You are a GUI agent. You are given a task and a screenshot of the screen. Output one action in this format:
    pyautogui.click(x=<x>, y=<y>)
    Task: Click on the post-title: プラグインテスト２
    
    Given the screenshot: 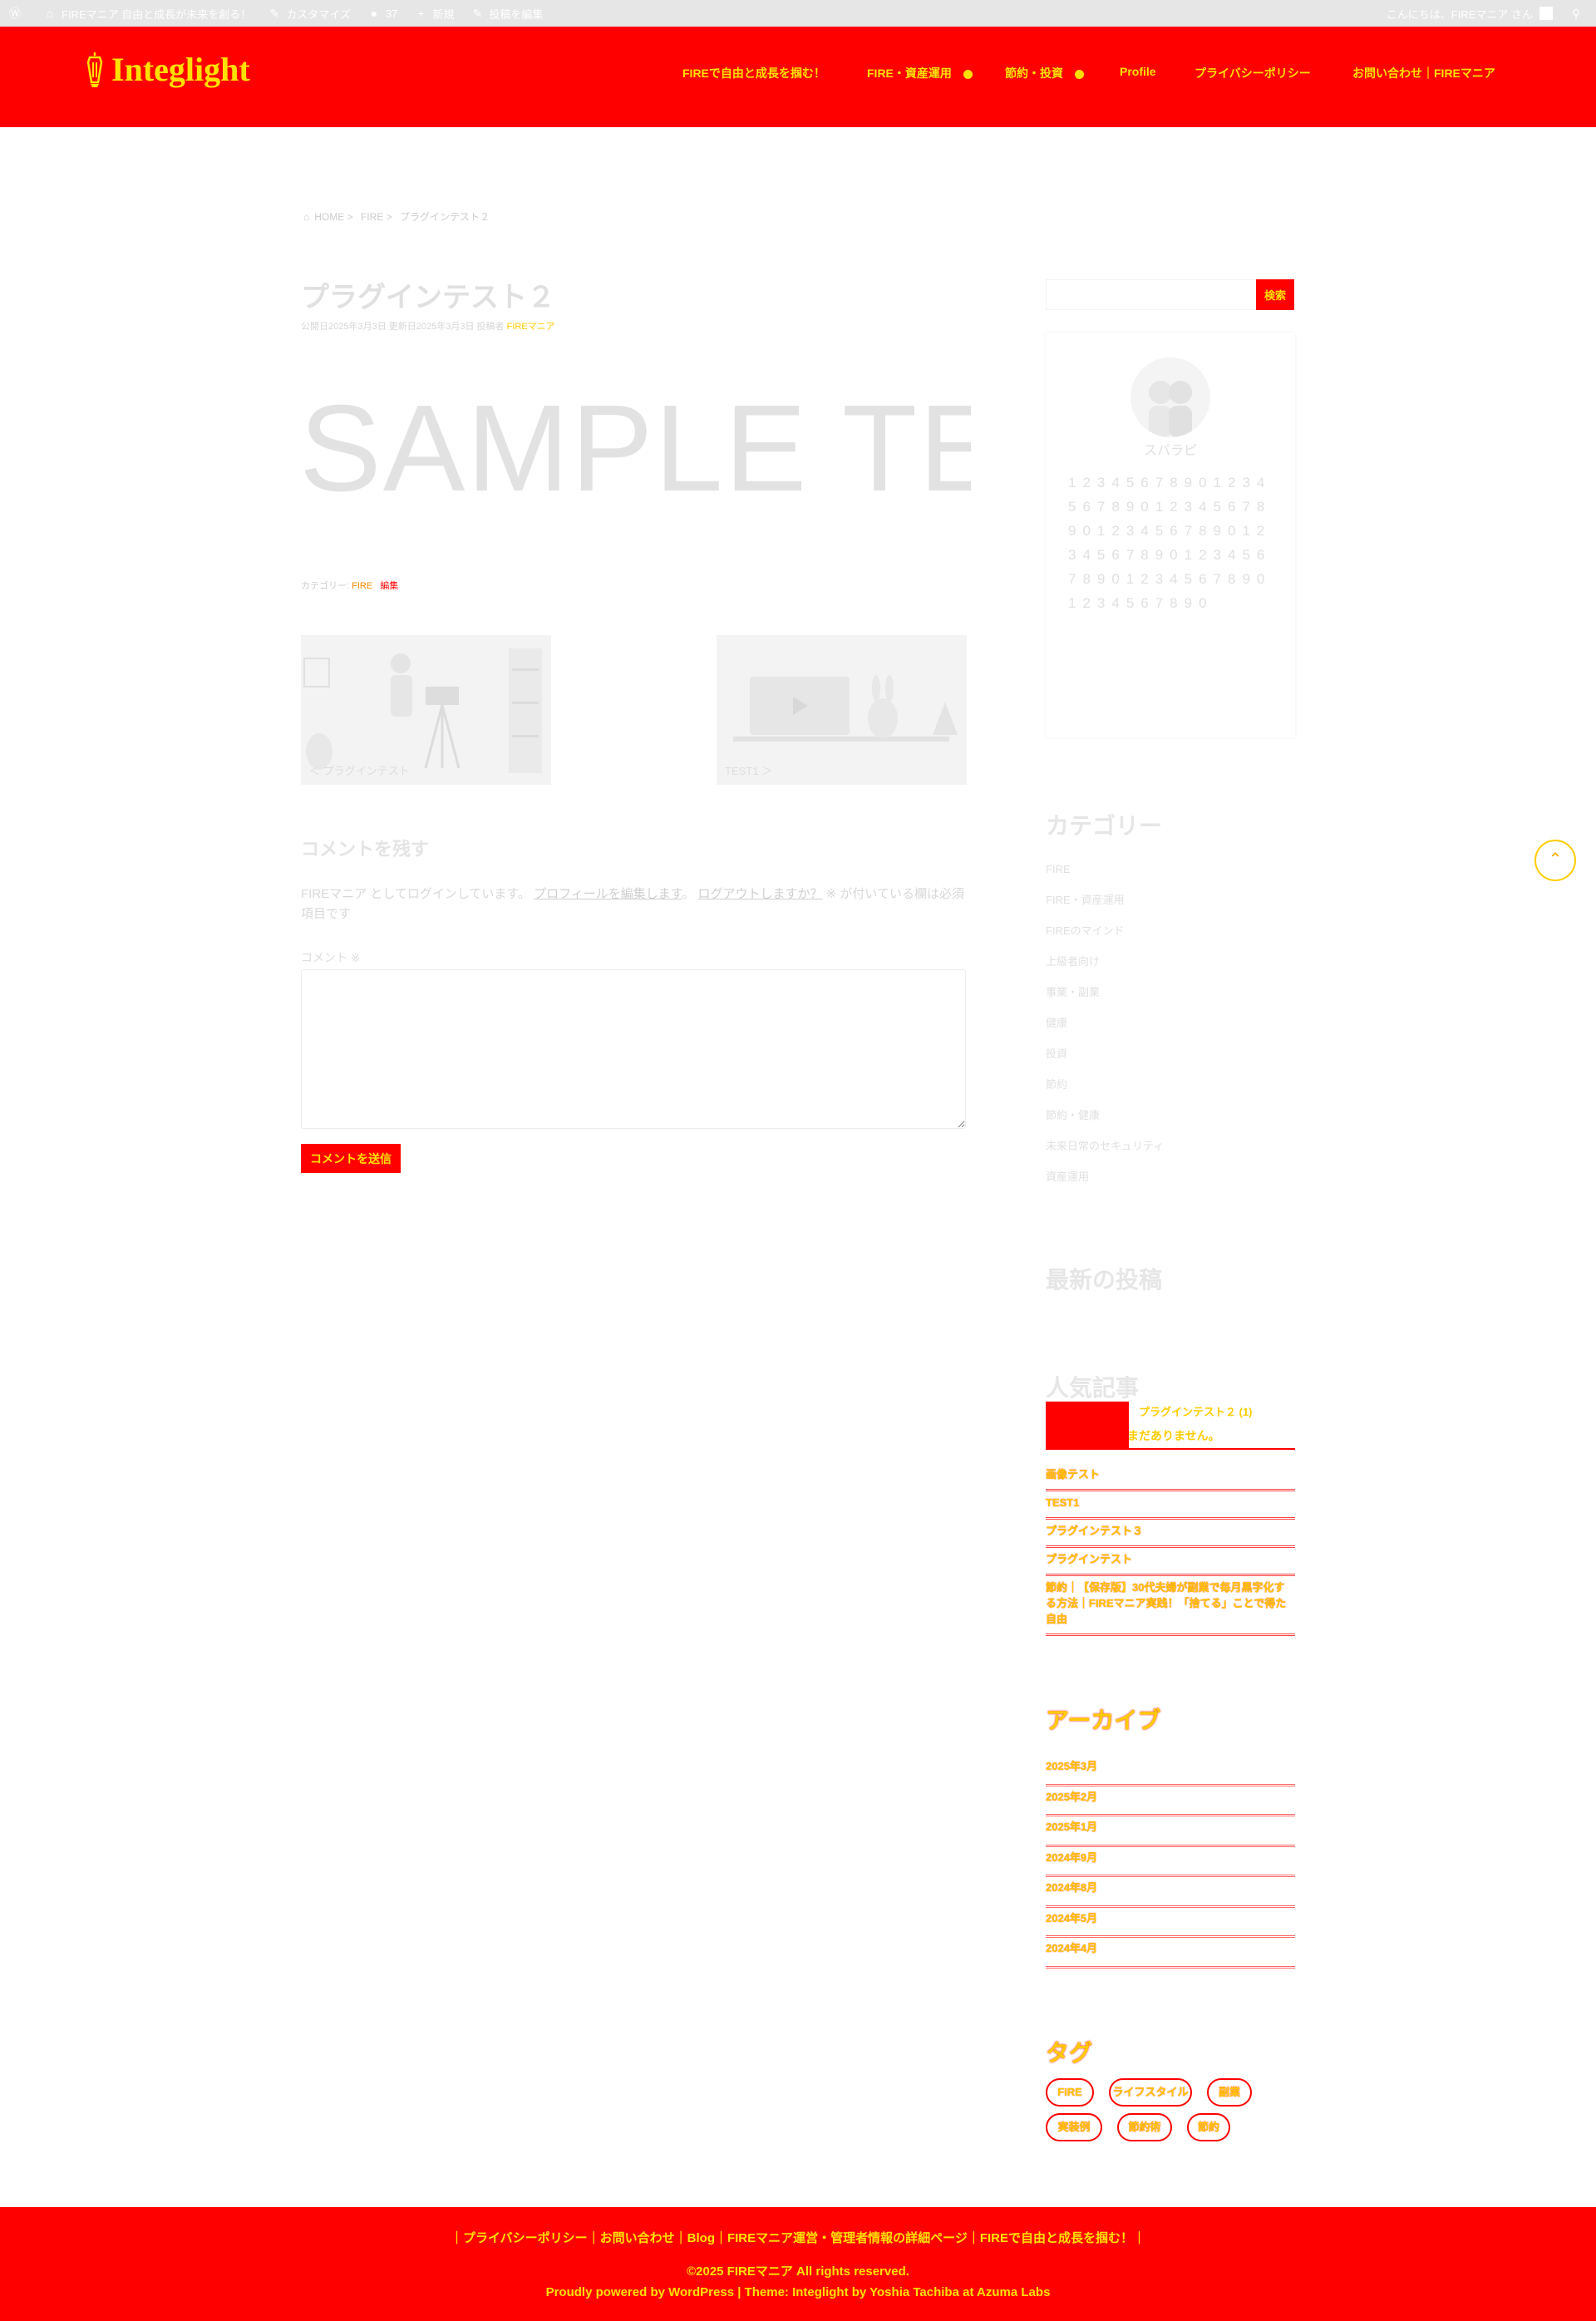 What is the action you would take?
    pyautogui.click(x=428, y=297)
    